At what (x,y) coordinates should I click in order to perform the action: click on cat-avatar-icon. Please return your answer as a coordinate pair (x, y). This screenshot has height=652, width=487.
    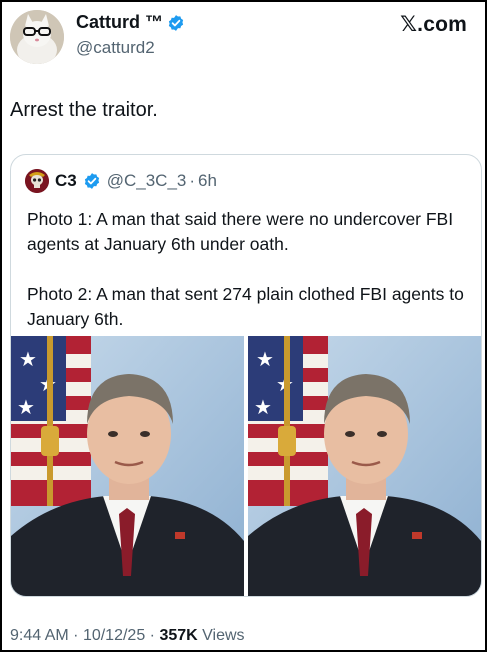
    Looking at the image, I should click on (37, 37).